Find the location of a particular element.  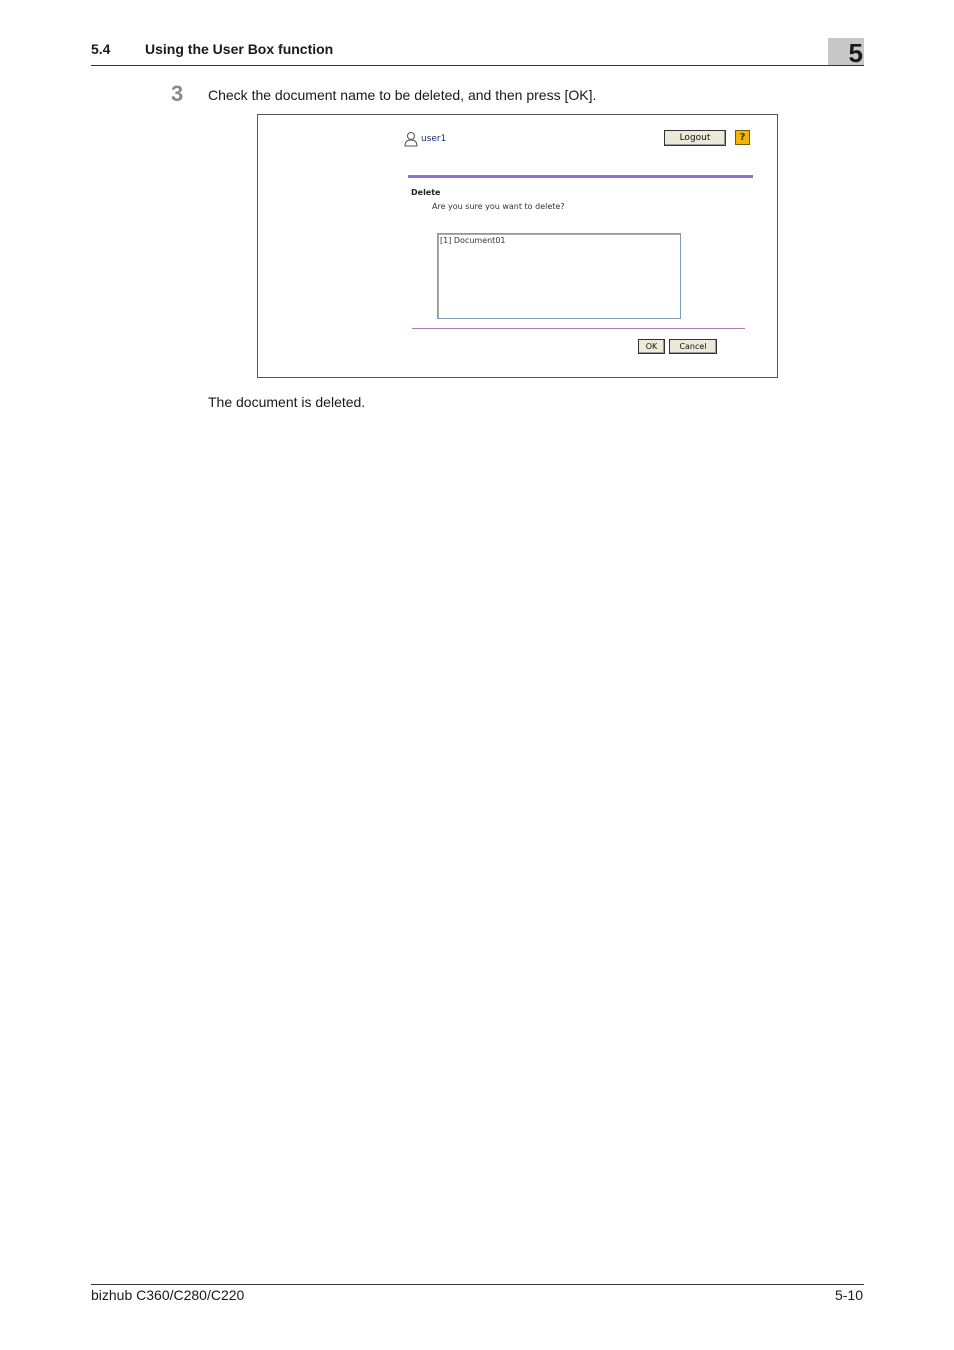

chapter-number-badge: 5 is located at coordinates (846, 53).